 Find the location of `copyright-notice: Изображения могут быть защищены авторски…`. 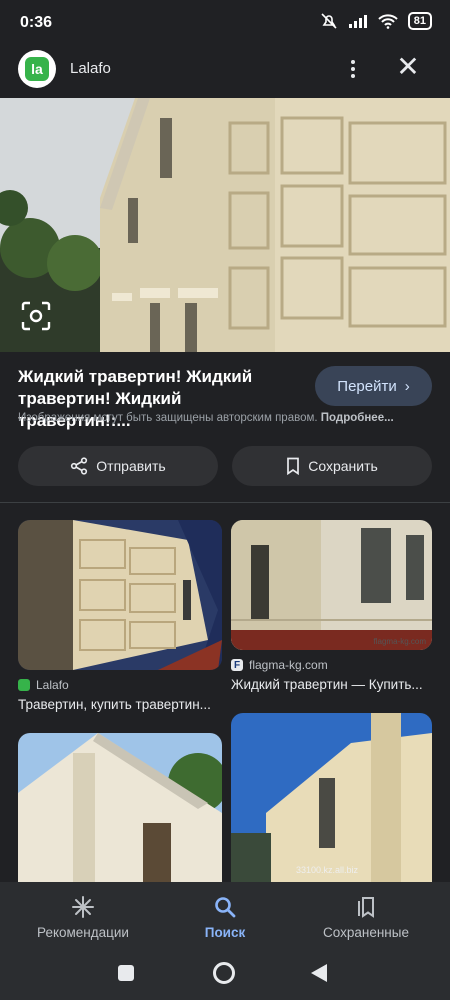

copyright-notice: Изображения могут быть защищены авторски… is located at coordinates (228, 418).